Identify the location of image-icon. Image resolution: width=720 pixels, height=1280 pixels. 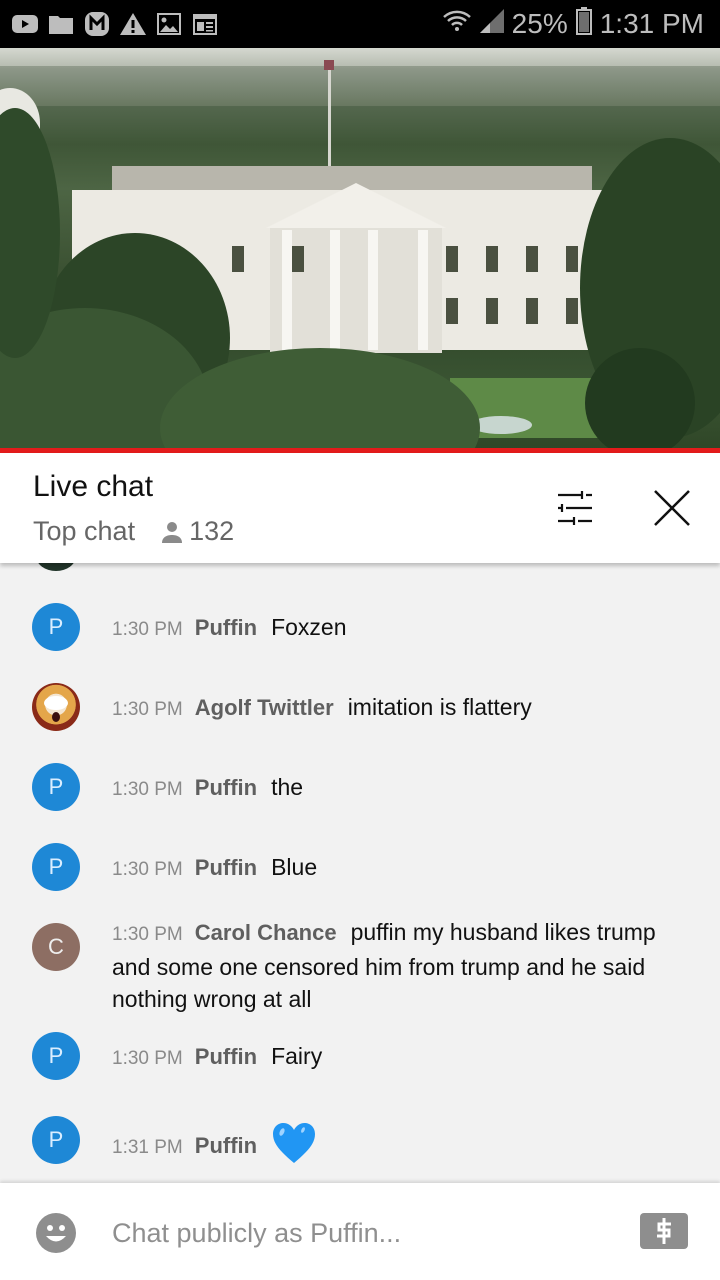
(169, 24).